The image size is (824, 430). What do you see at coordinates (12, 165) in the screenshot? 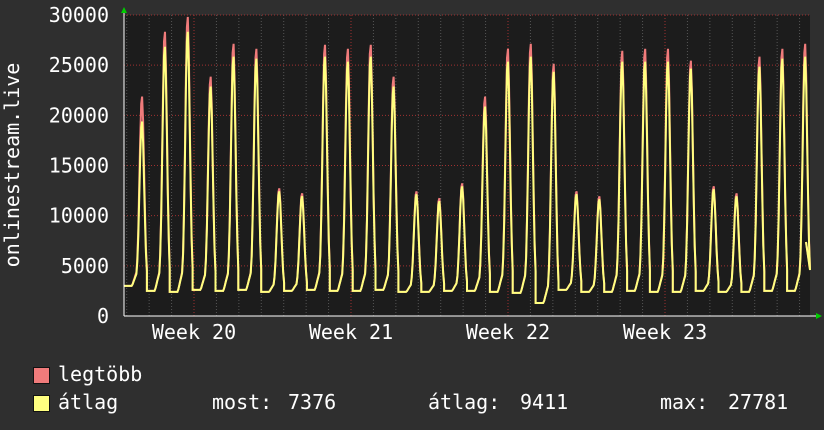
I see `y-axis-label: onlinestream.live` at bounding box center [12, 165].